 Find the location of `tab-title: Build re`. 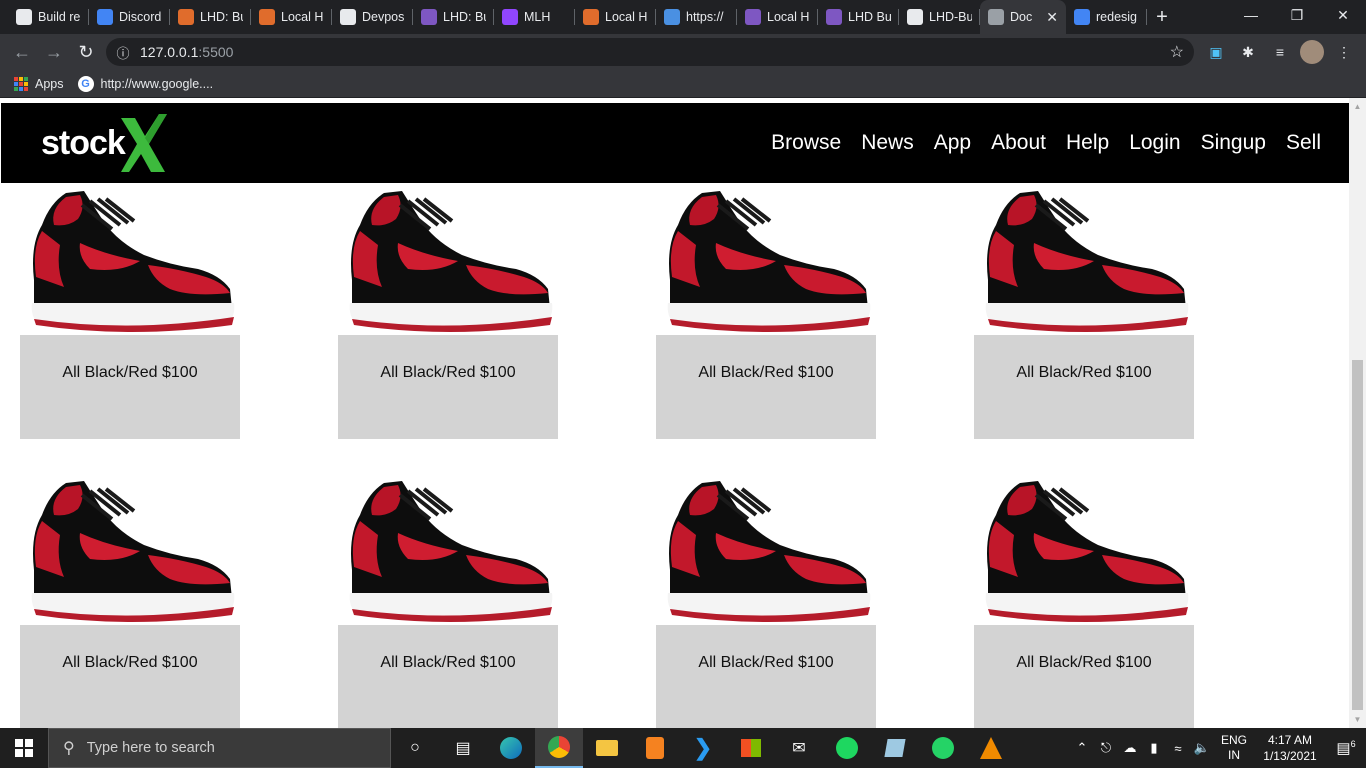

tab-title: Build re is located at coordinates (59, 17).